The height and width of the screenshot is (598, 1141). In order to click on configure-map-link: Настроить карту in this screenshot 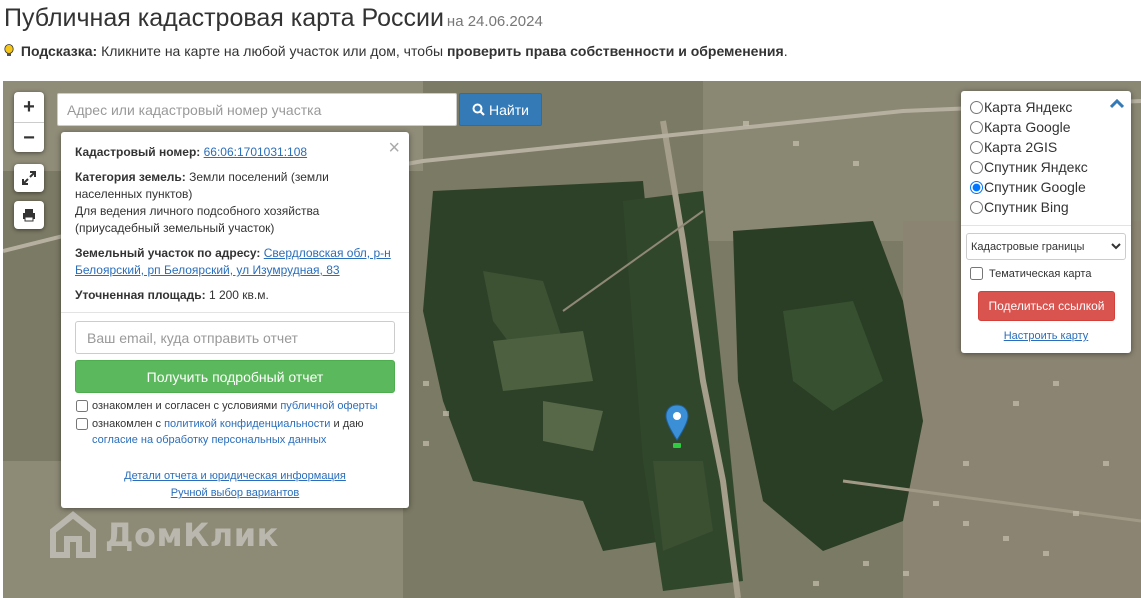, I will do `click(1046, 336)`.